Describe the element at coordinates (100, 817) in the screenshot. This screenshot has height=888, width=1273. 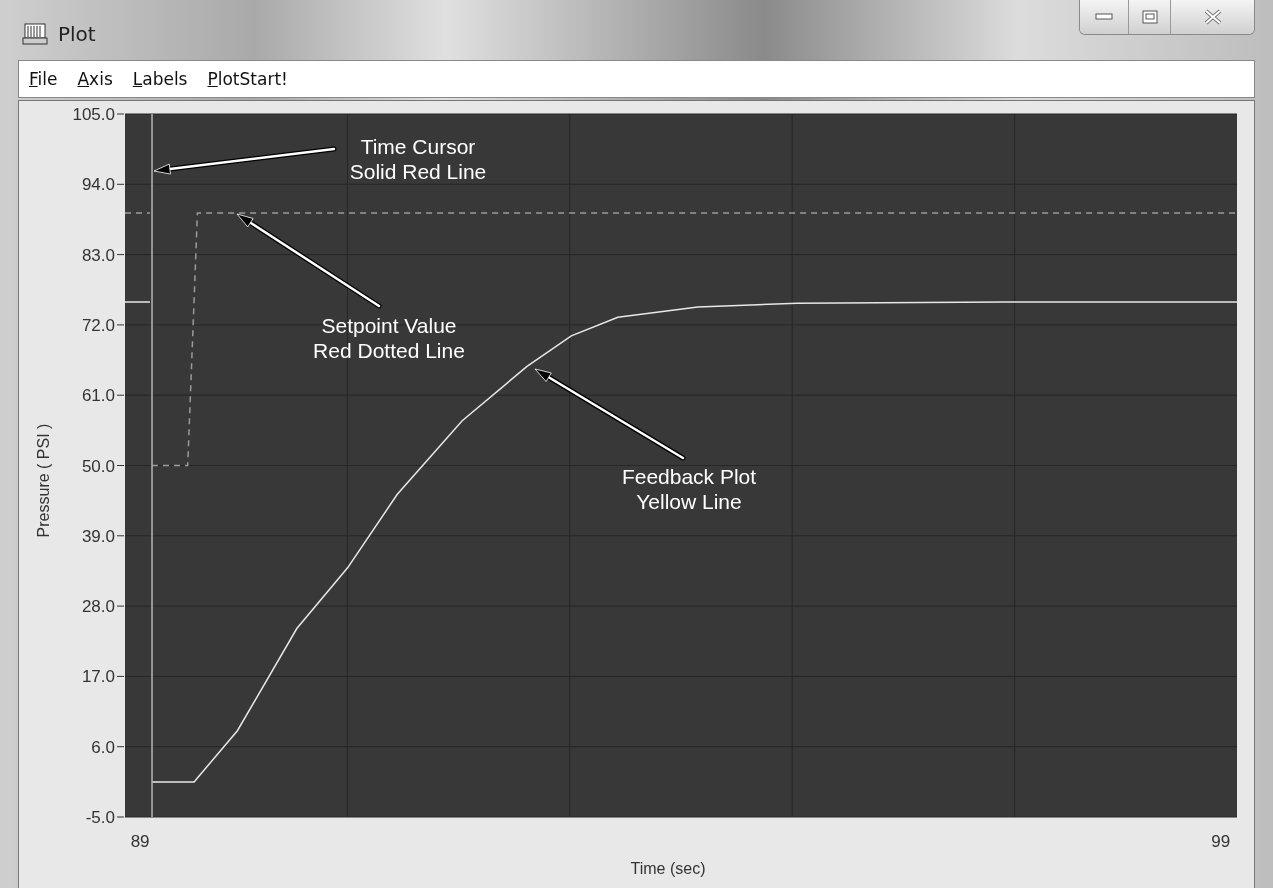
I see `y-tick-label: -5.0` at that location.